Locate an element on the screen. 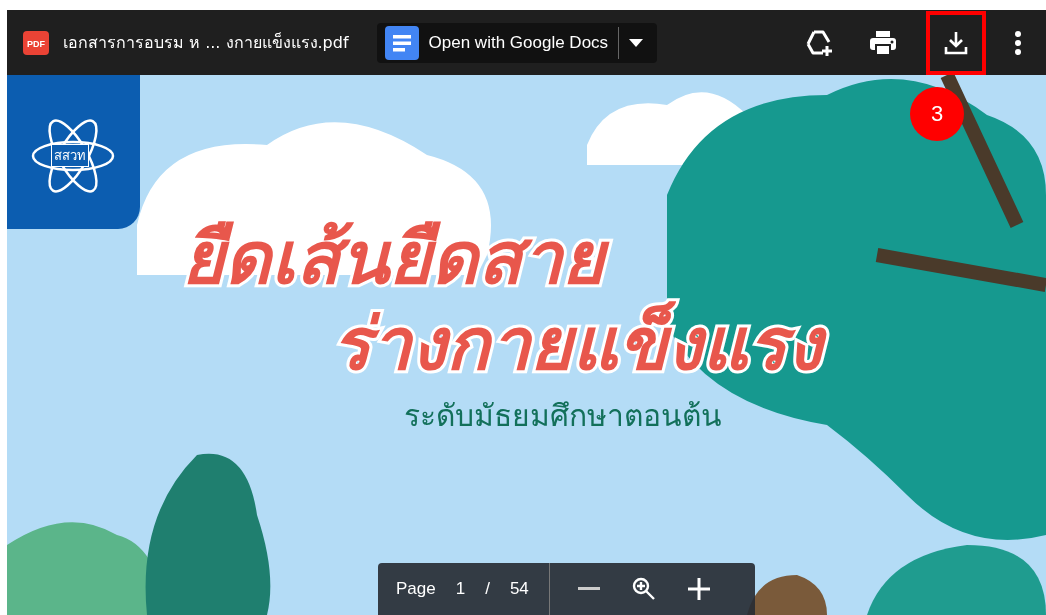 The image size is (1046, 615). zoom-in-icon is located at coordinates (643, 589).